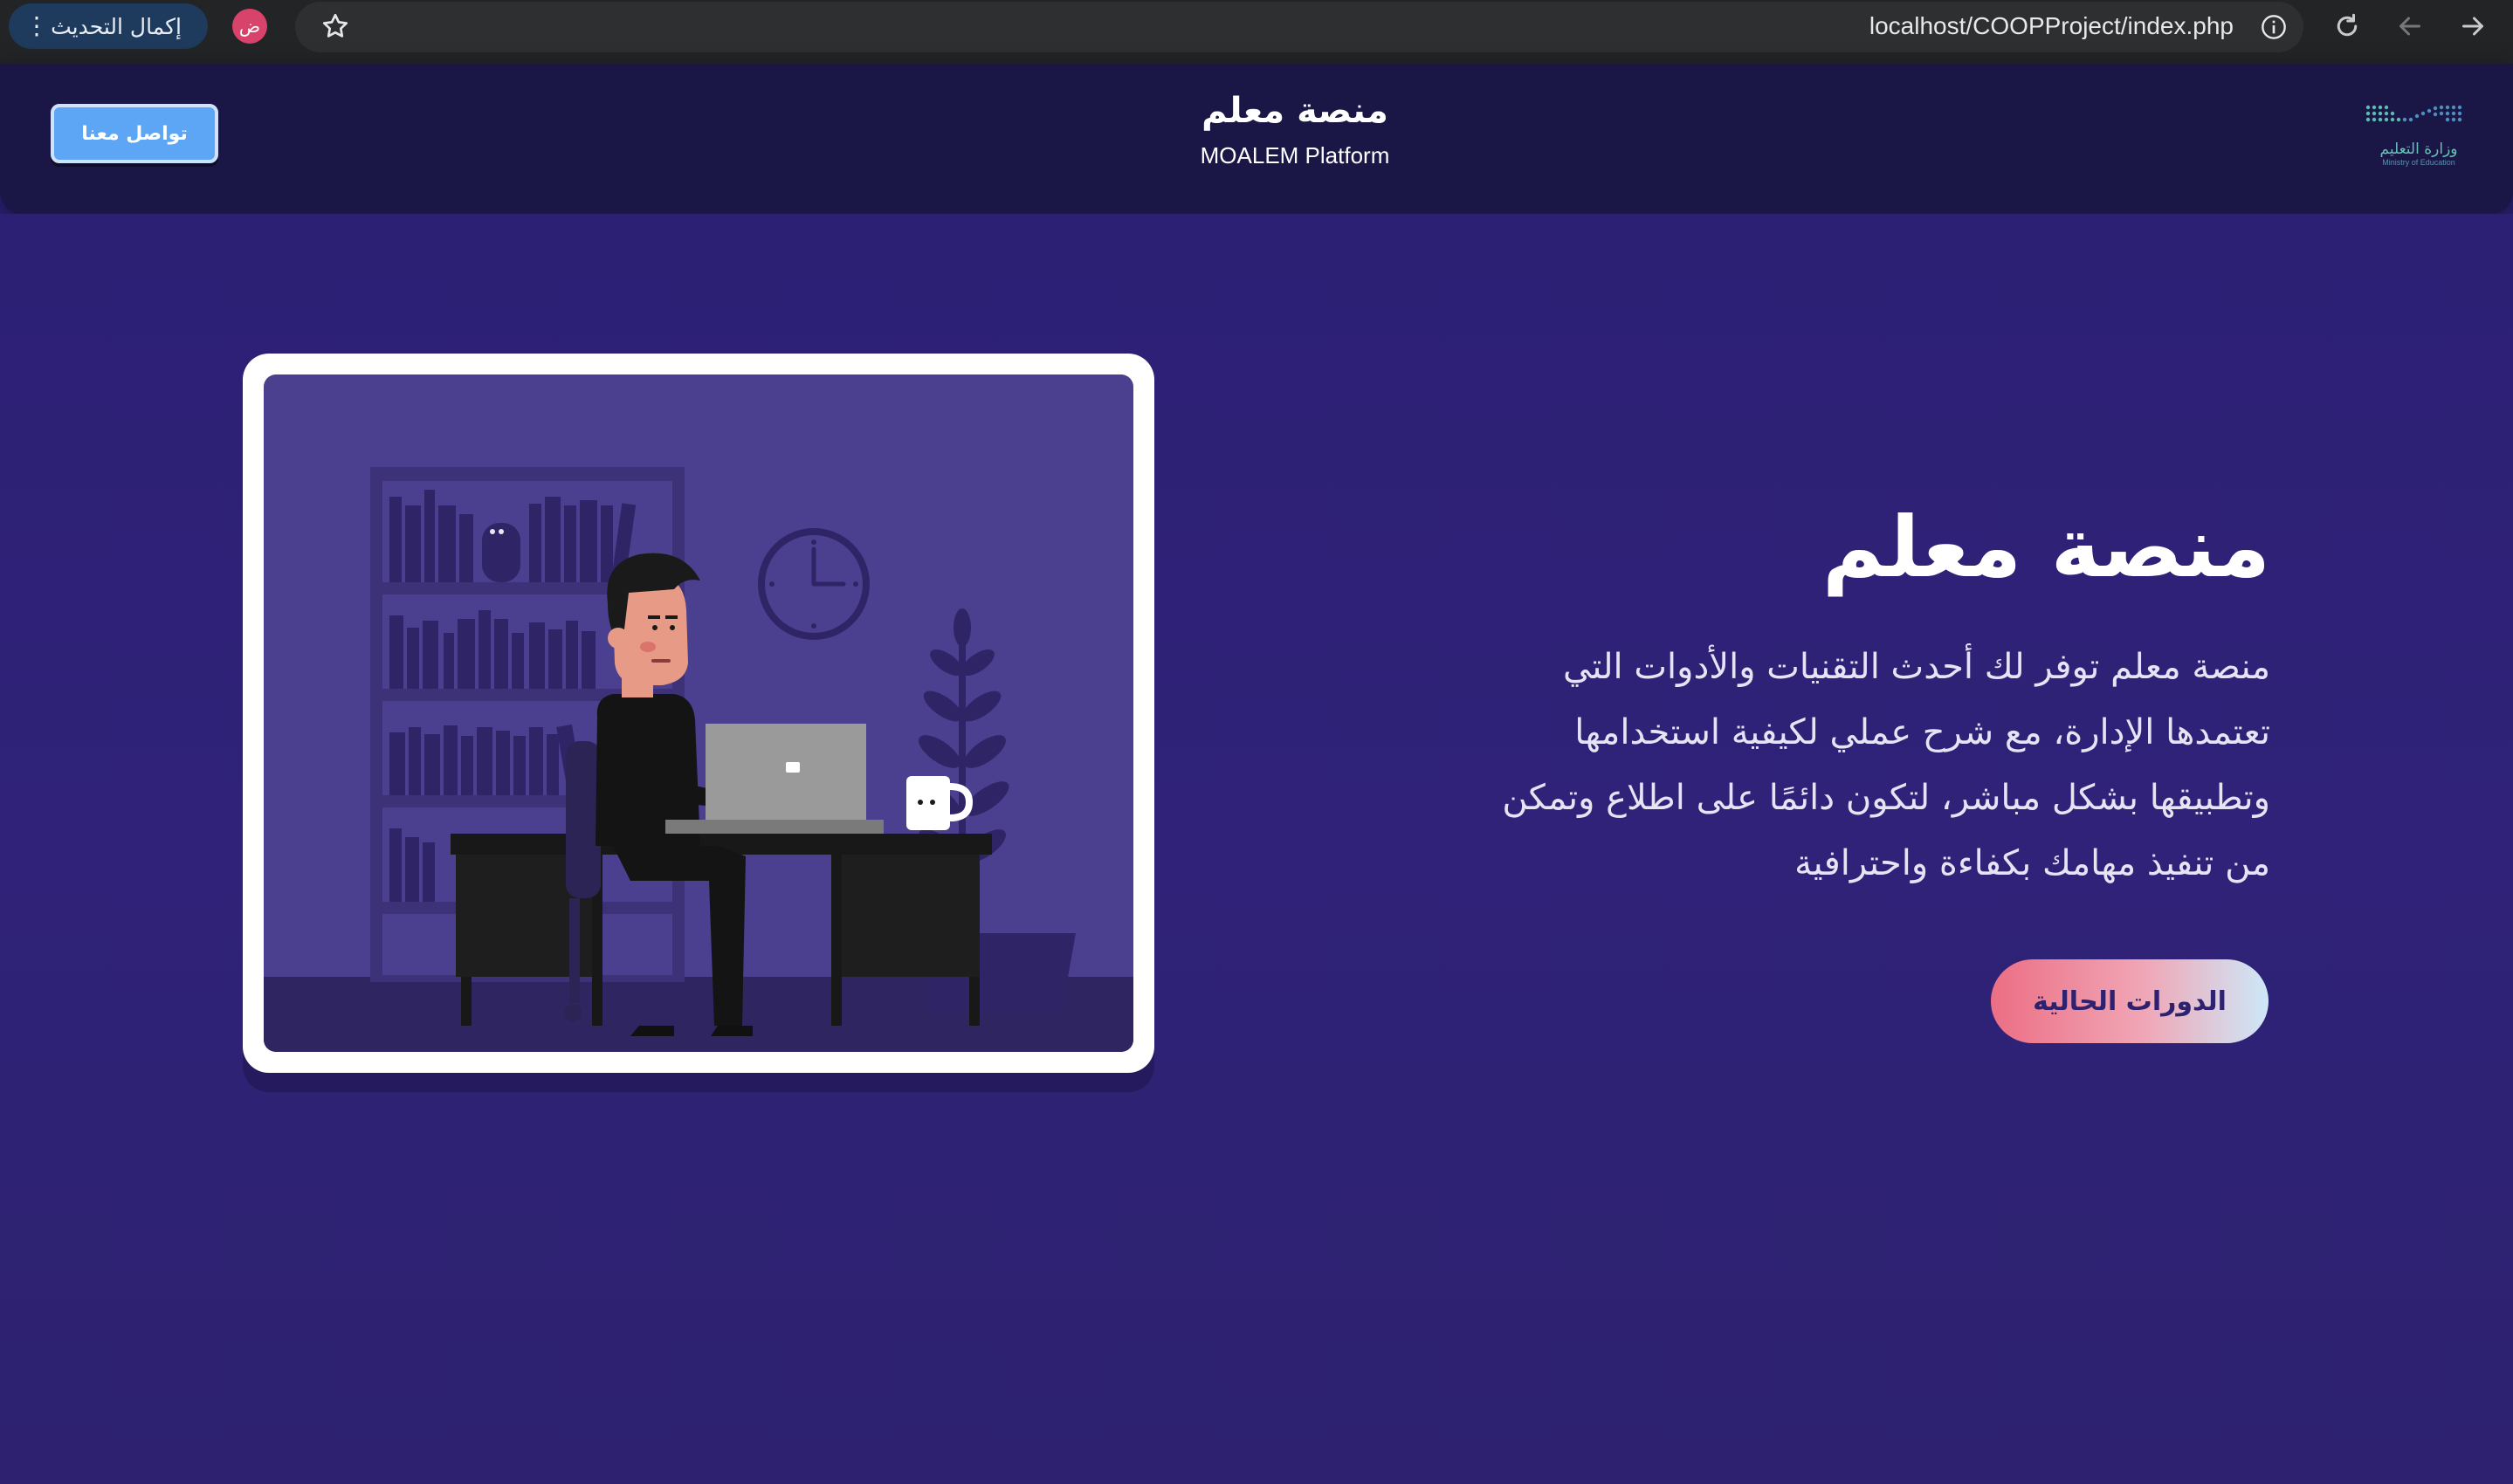 Image resolution: width=2513 pixels, height=1484 pixels. What do you see at coordinates (335, 26) in the screenshot?
I see `bookmark-star-icon` at bounding box center [335, 26].